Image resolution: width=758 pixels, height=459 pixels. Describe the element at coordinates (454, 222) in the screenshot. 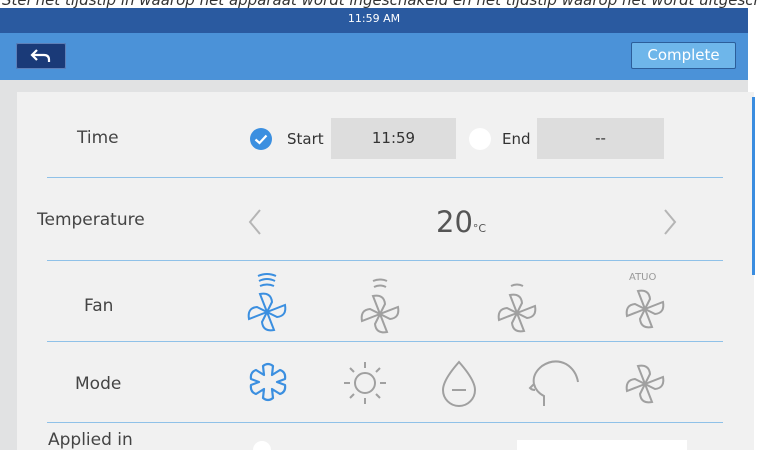

I see `temperature-number: 20` at that location.